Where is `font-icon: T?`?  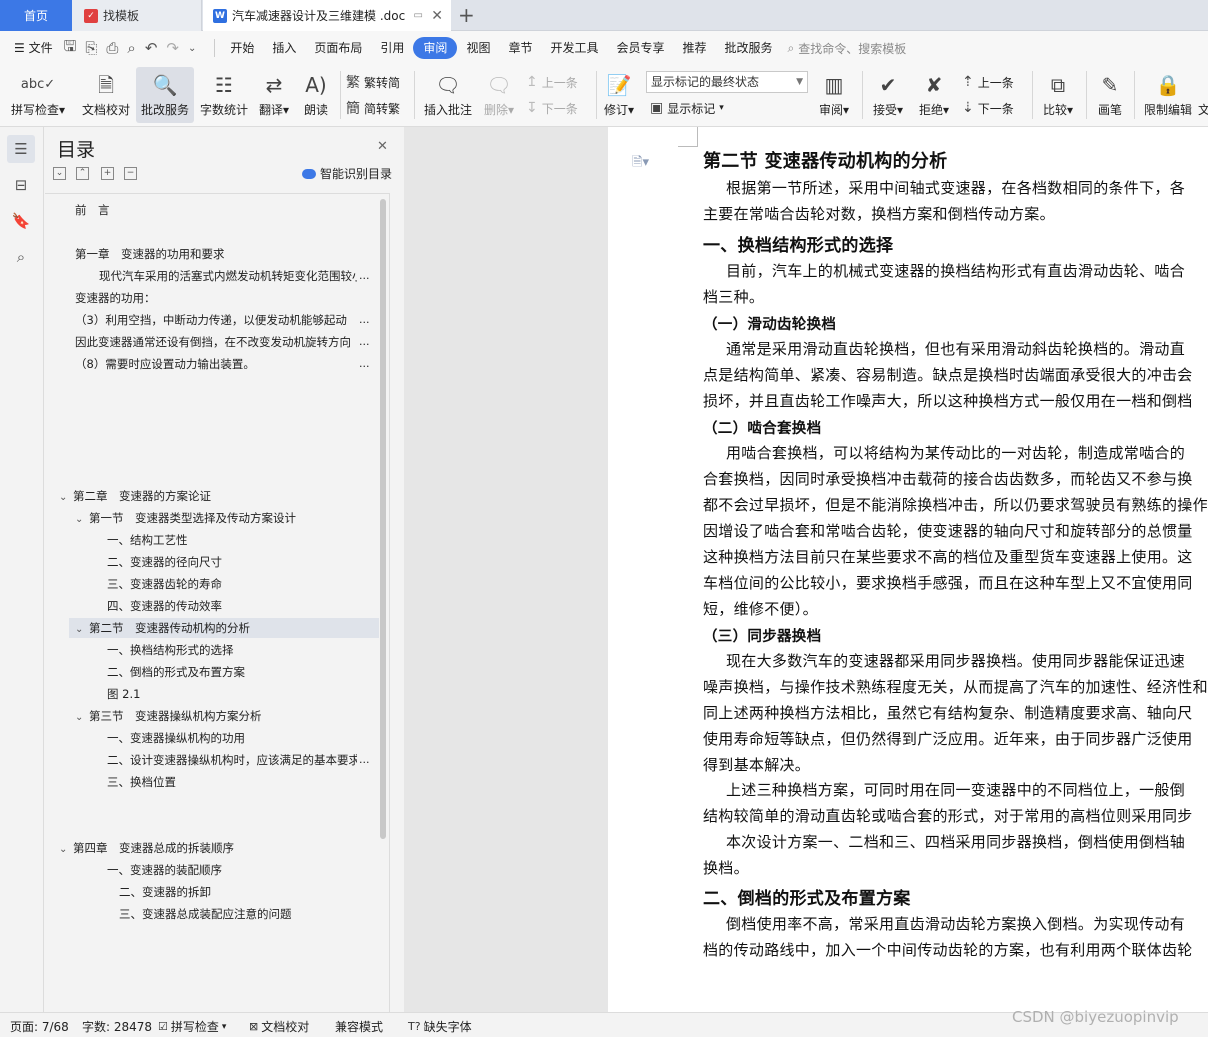 font-icon: T? is located at coordinates (414, 1026).